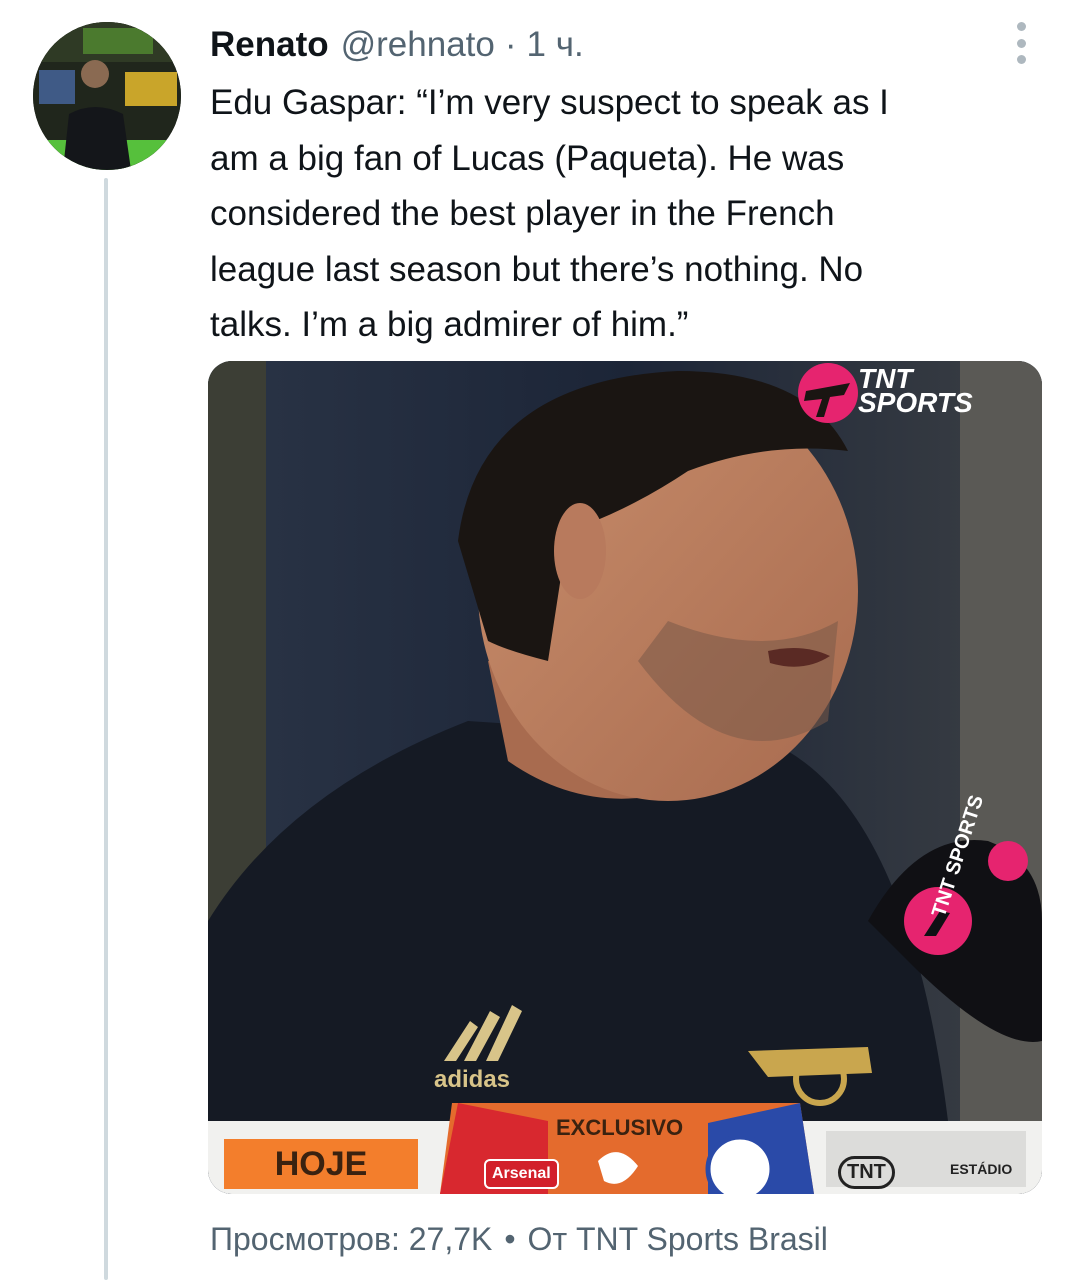 The image size is (1075, 1280). What do you see at coordinates (522, 213) in the screenshot?
I see `tweet-text-line: considered the best player in the French` at bounding box center [522, 213].